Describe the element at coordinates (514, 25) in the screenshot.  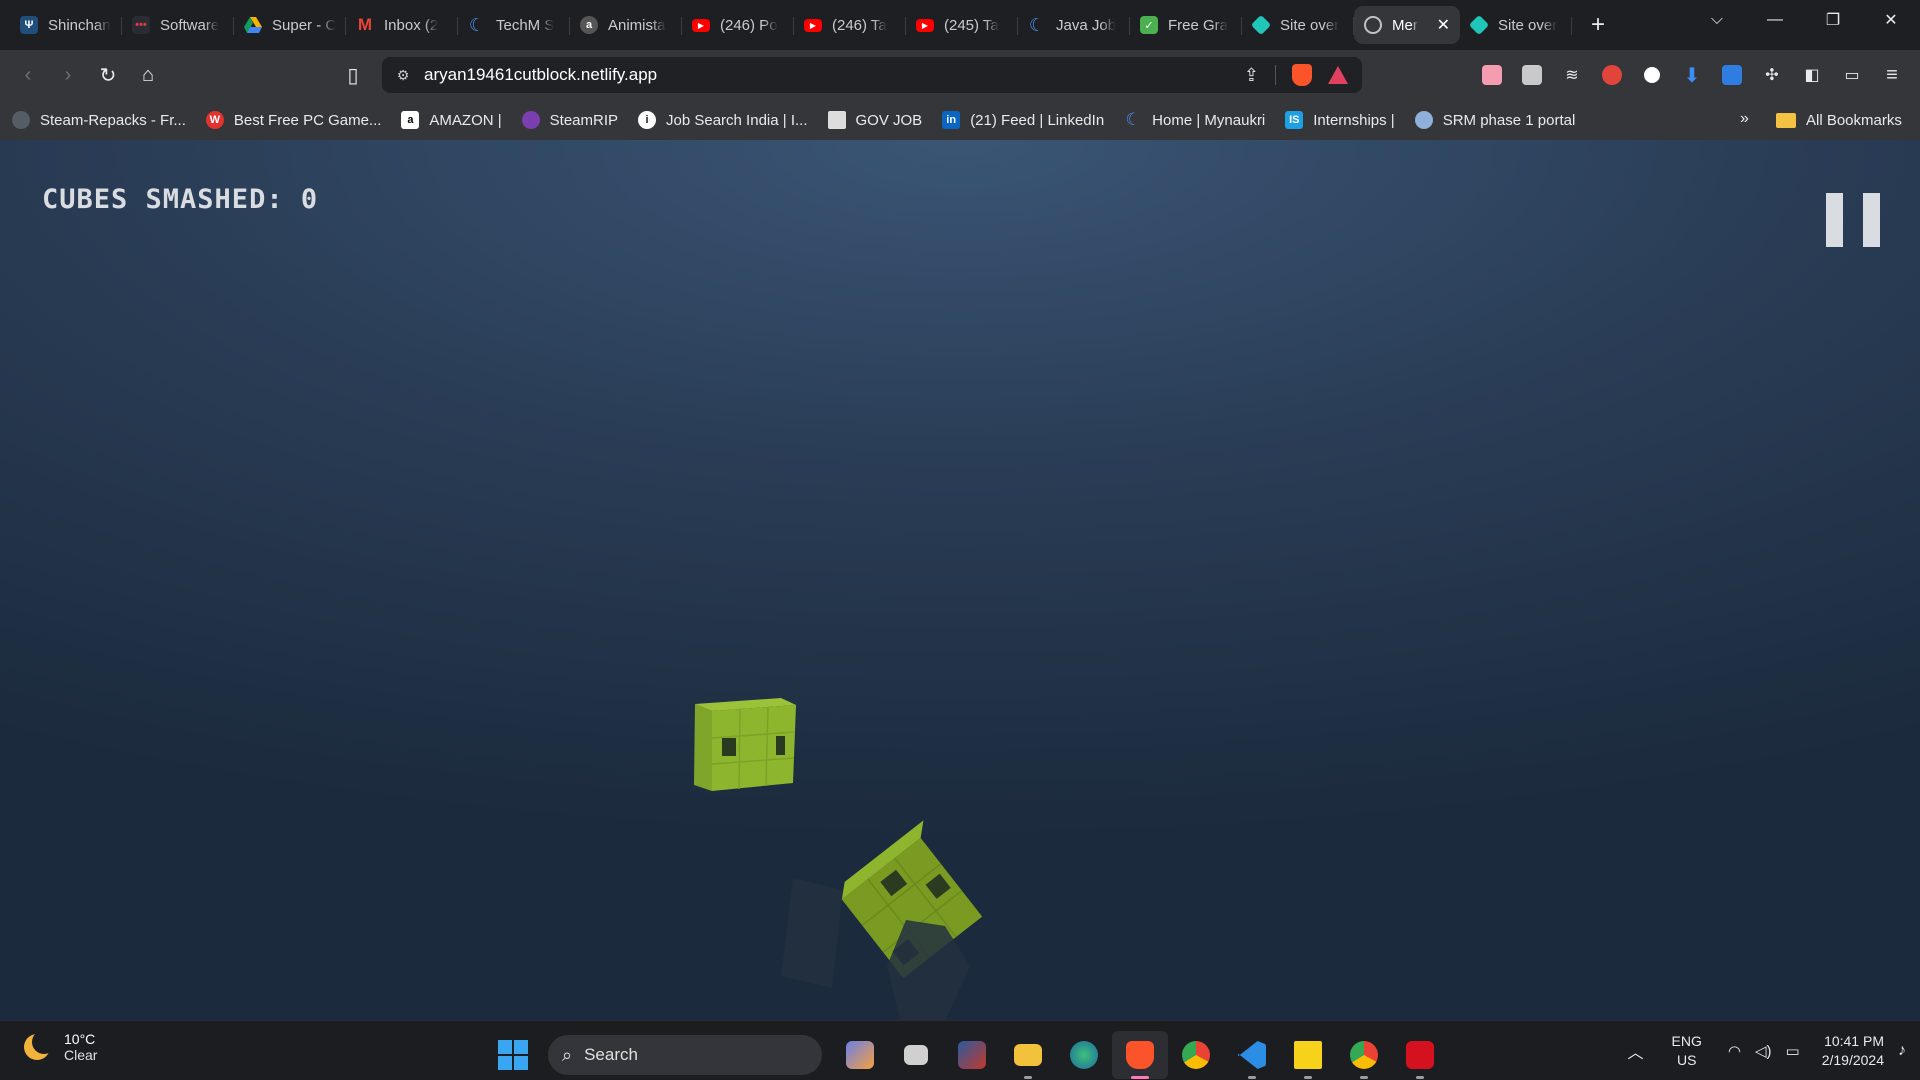
I see `tab: ☾ TechM S` at that location.